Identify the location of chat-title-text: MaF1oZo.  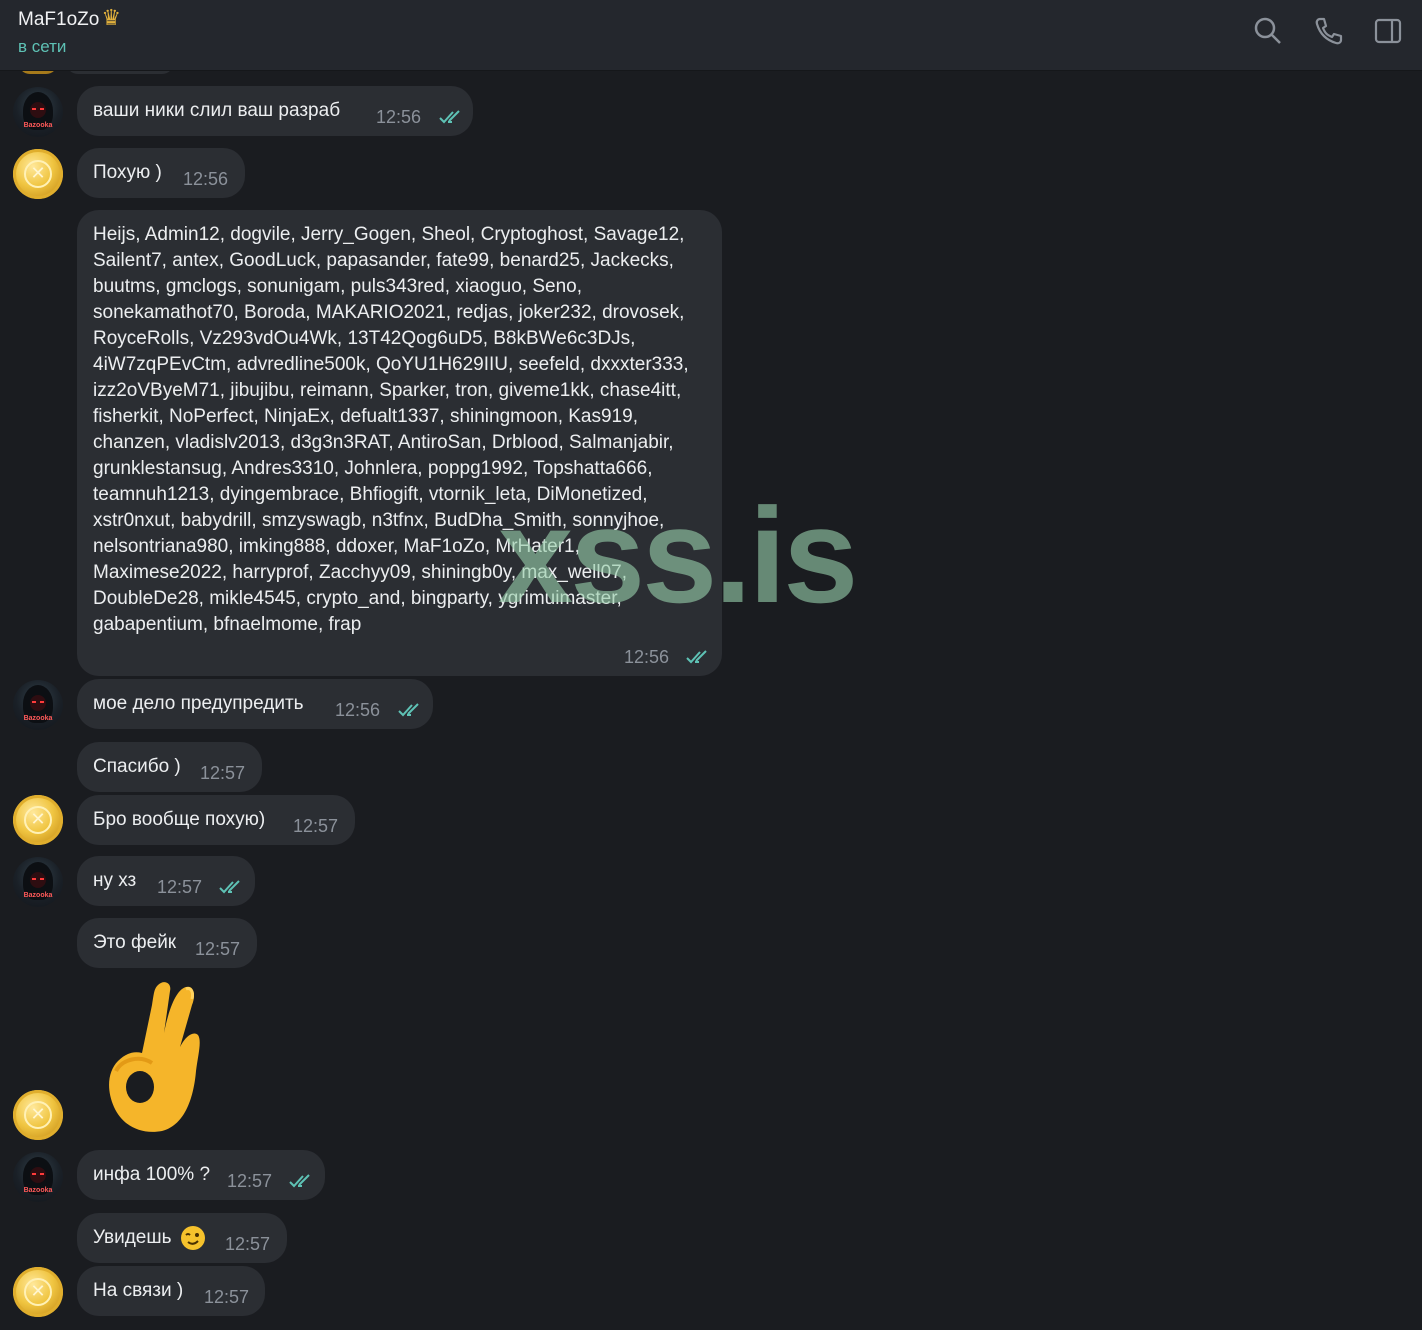
(59, 19).